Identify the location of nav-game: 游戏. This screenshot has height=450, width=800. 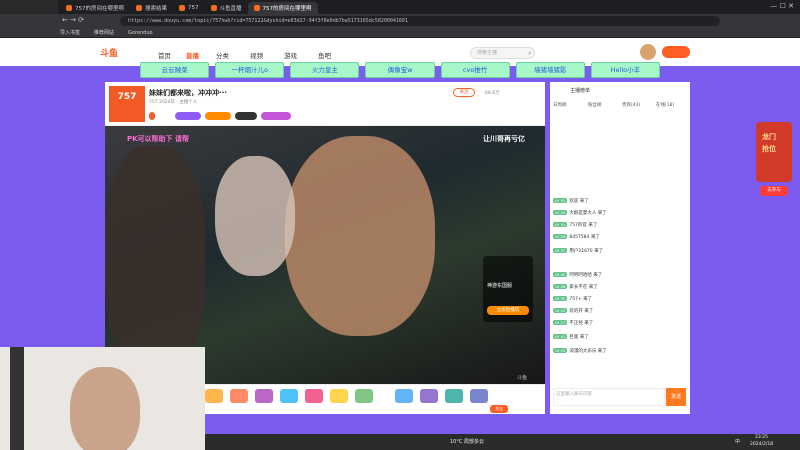
(290, 55).